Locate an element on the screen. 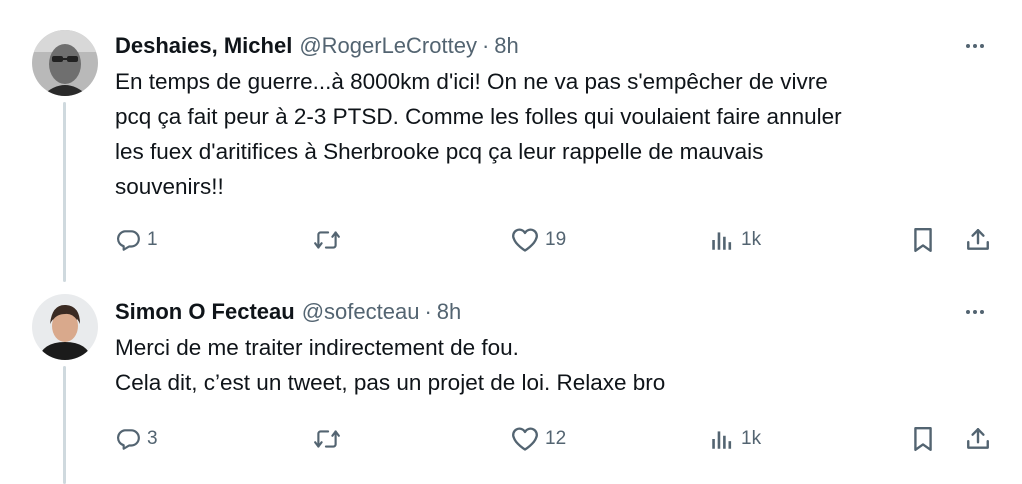 Image resolution: width=1022 pixels, height=484 pixels. action-bar: 3 12 1k is located at coordinates (555, 439).